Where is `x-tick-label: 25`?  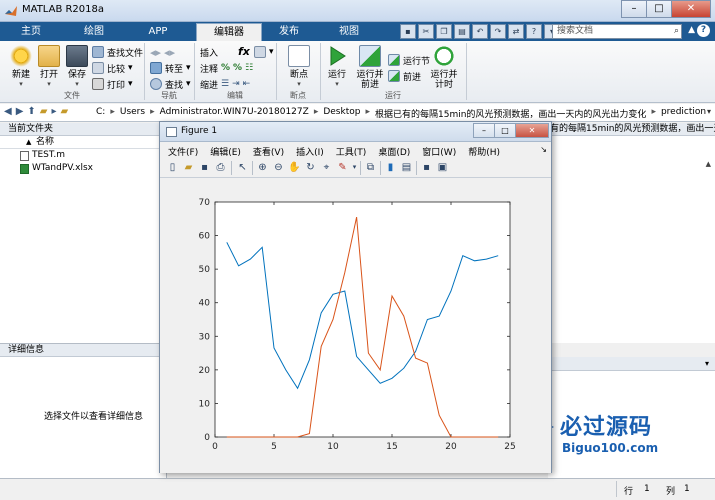 x-tick-label: 25 is located at coordinates (509, 447).